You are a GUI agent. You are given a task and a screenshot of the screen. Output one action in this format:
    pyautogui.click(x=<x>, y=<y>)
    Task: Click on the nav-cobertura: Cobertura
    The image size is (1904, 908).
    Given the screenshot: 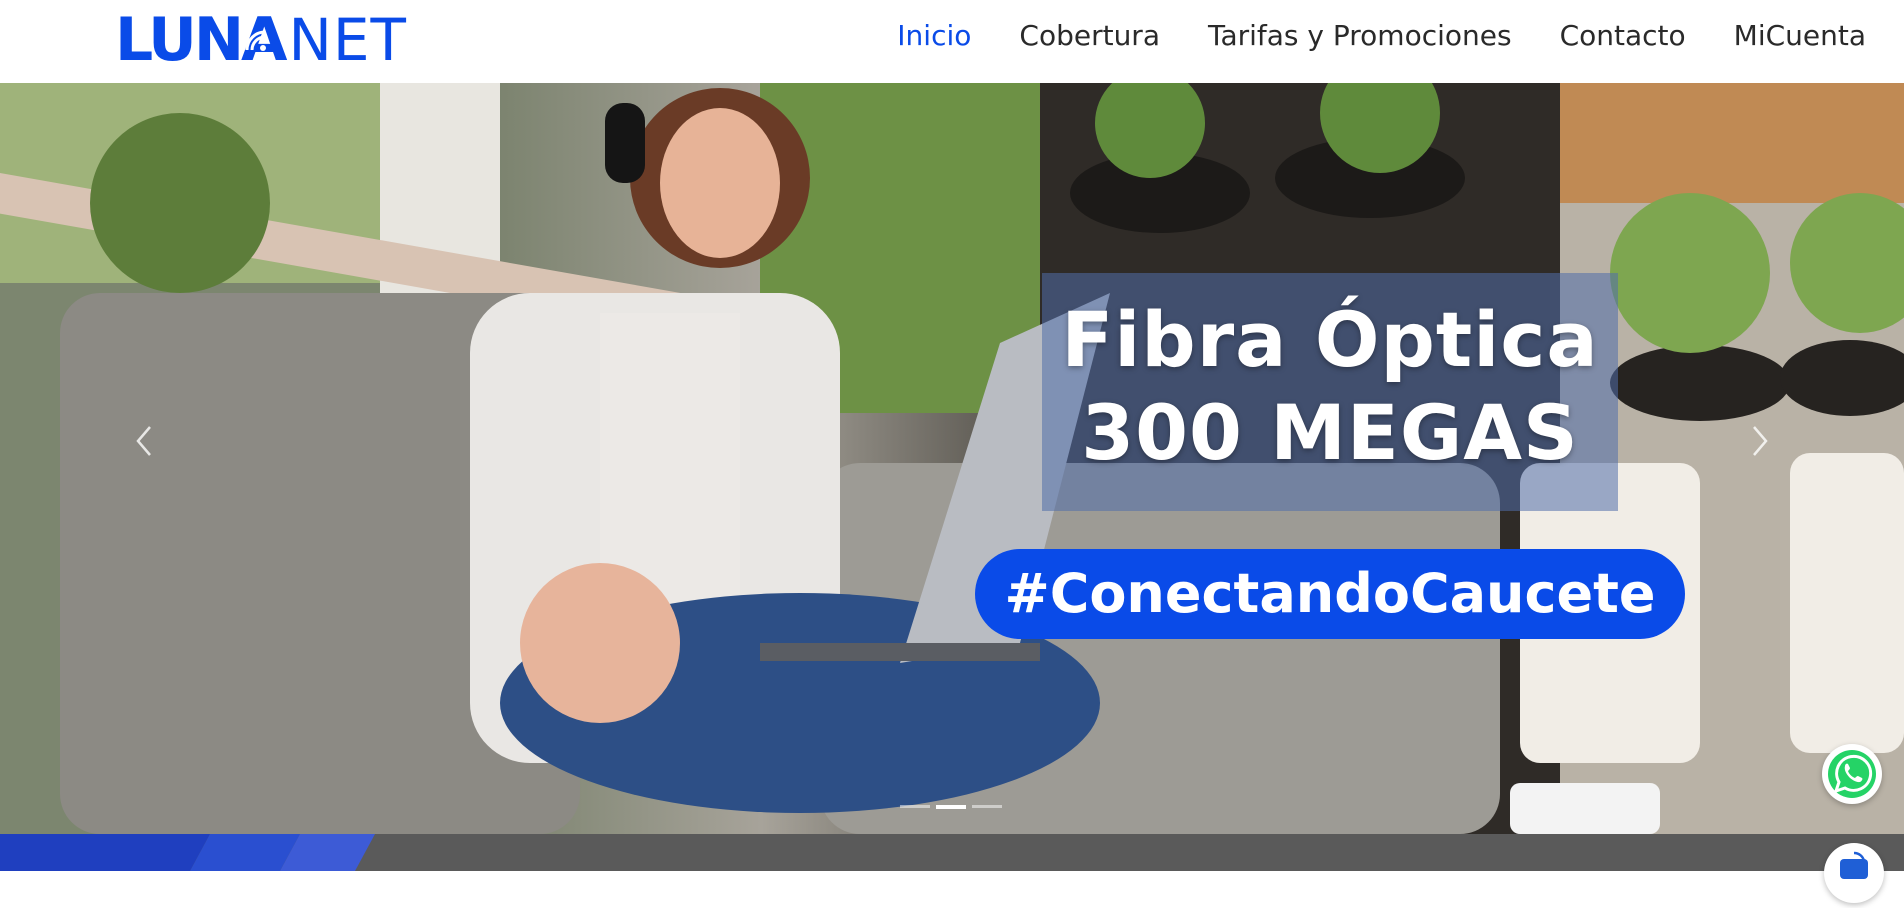 What is the action you would take?
    pyautogui.click(x=1089, y=35)
    